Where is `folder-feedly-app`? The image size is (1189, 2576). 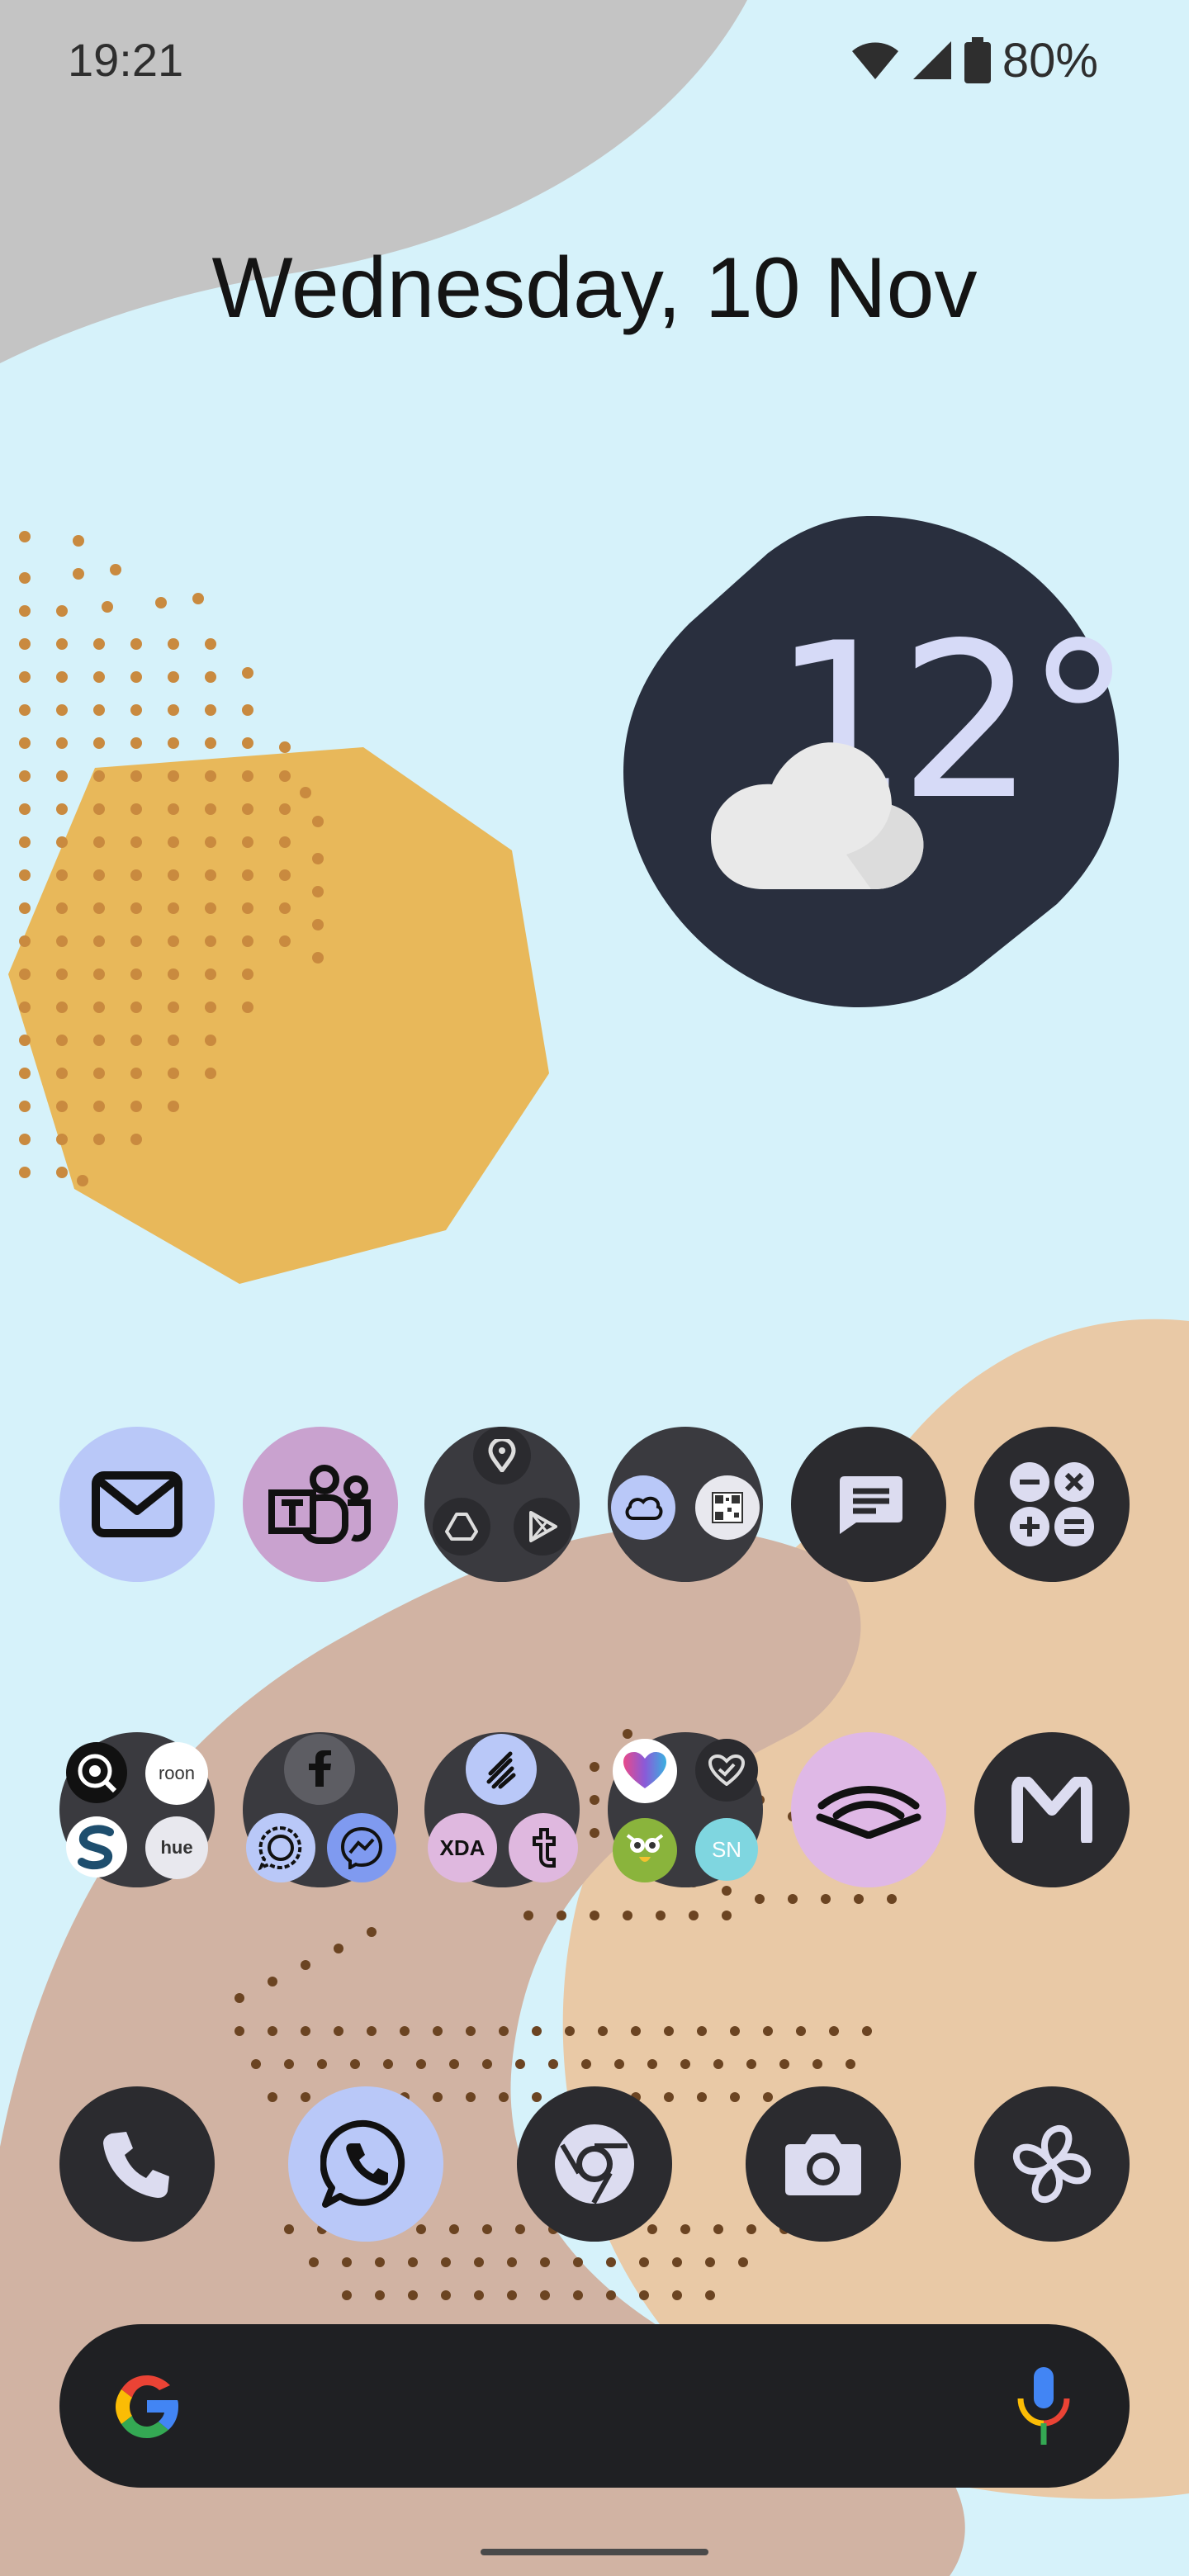 folder-feedly-app is located at coordinates (501, 1769).